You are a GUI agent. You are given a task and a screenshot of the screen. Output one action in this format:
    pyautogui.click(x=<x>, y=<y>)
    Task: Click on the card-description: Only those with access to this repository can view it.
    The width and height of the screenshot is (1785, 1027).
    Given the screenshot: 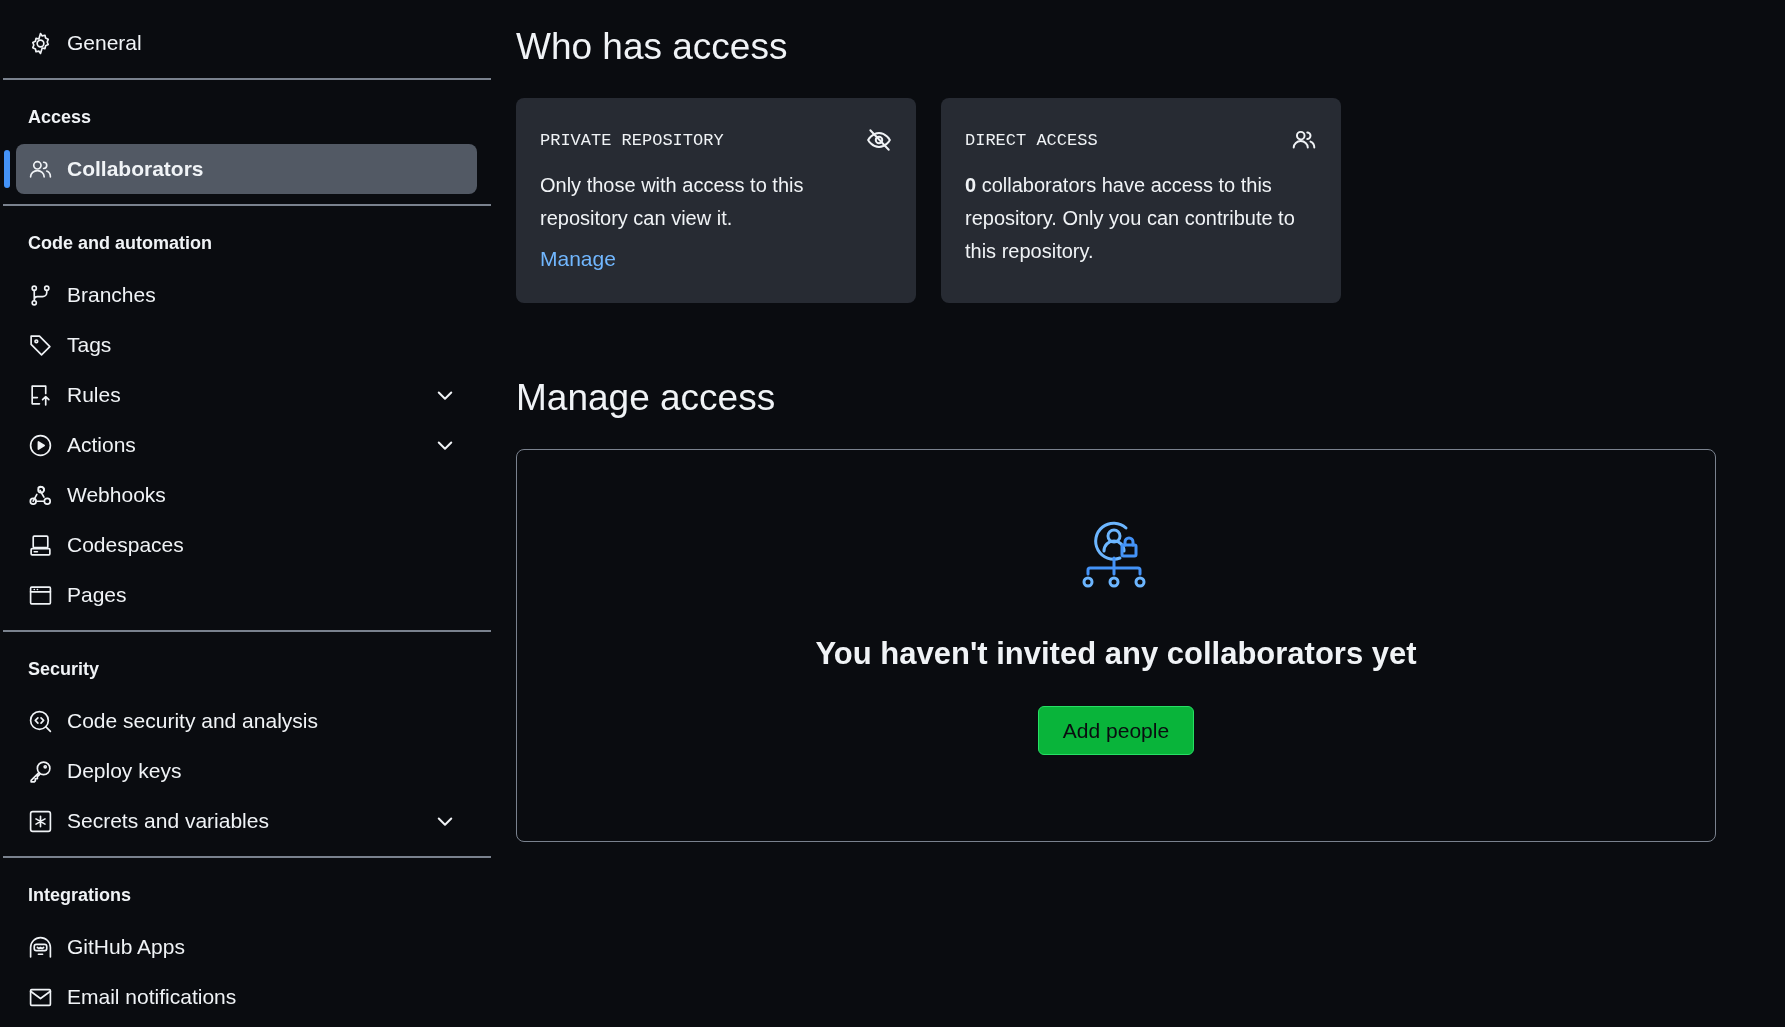 What is the action you would take?
    pyautogui.click(x=672, y=202)
    